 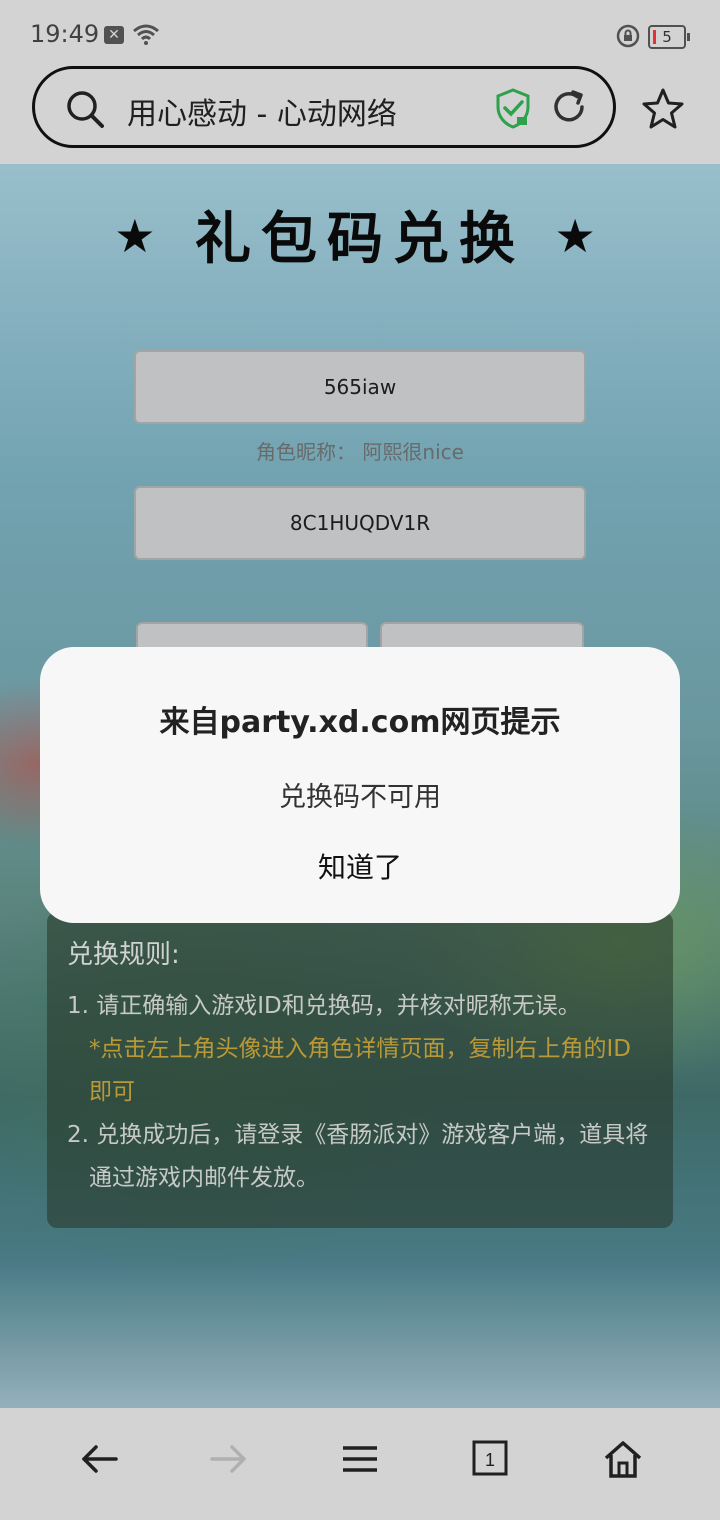 I want to click on dialog-confirm-button: 知道了, so click(x=360, y=868).